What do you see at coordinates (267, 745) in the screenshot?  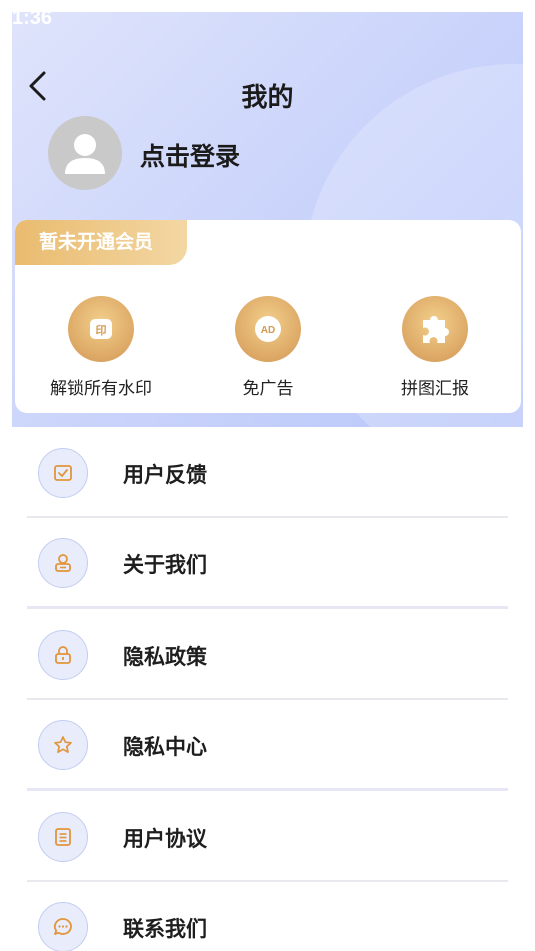 I see `menu-item-privacy-center: 隐私中心` at bounding box center [267, 745].